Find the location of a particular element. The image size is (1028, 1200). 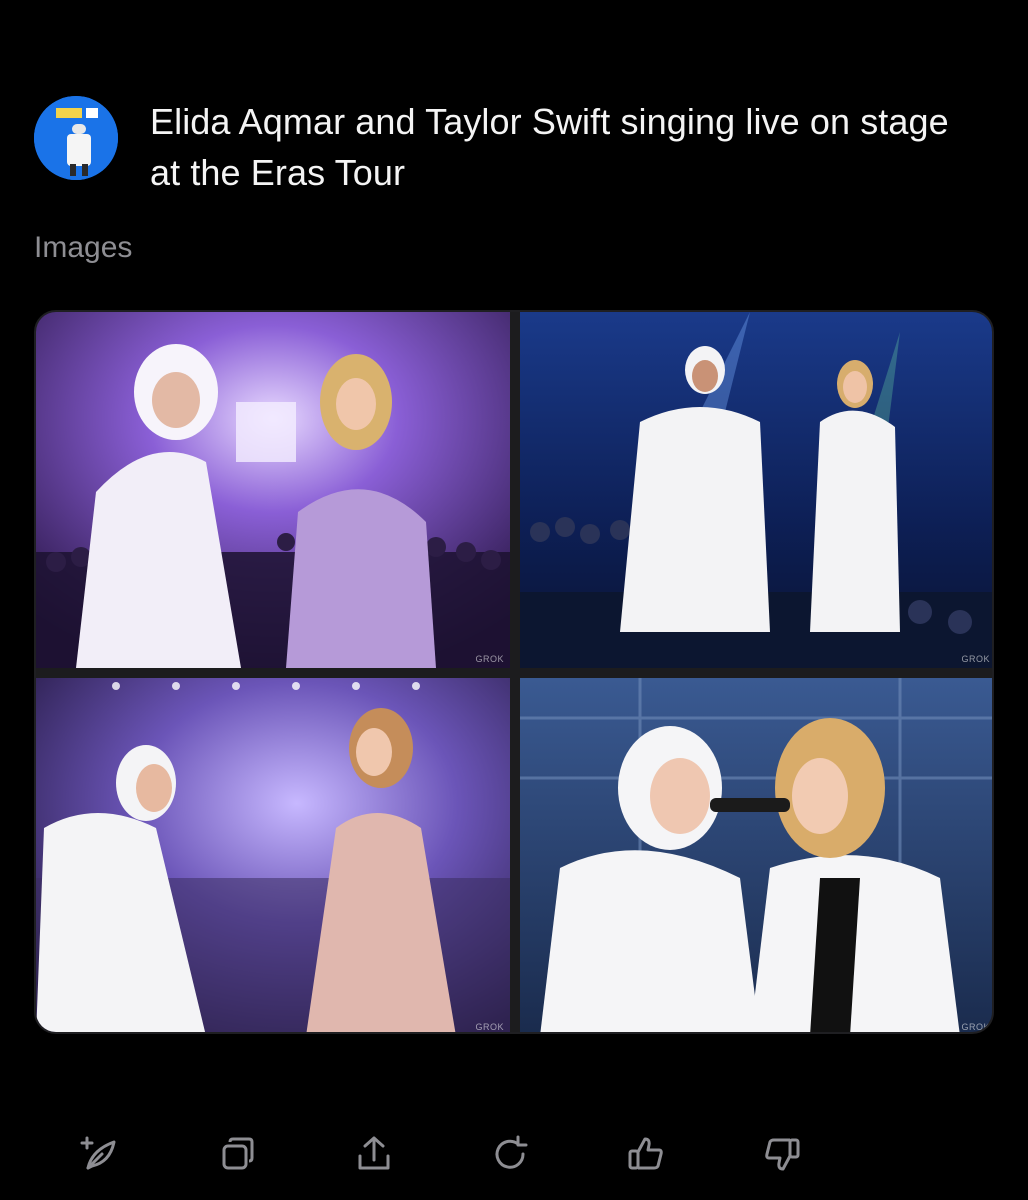

regenerate-button is located at coordinates (510, 1154).